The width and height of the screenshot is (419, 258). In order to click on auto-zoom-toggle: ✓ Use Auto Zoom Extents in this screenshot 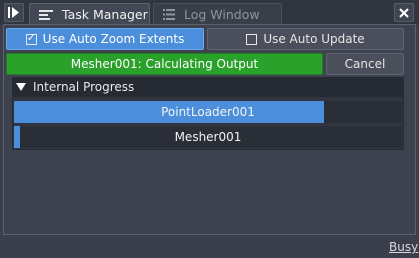, I will do `click(105, 39)`.